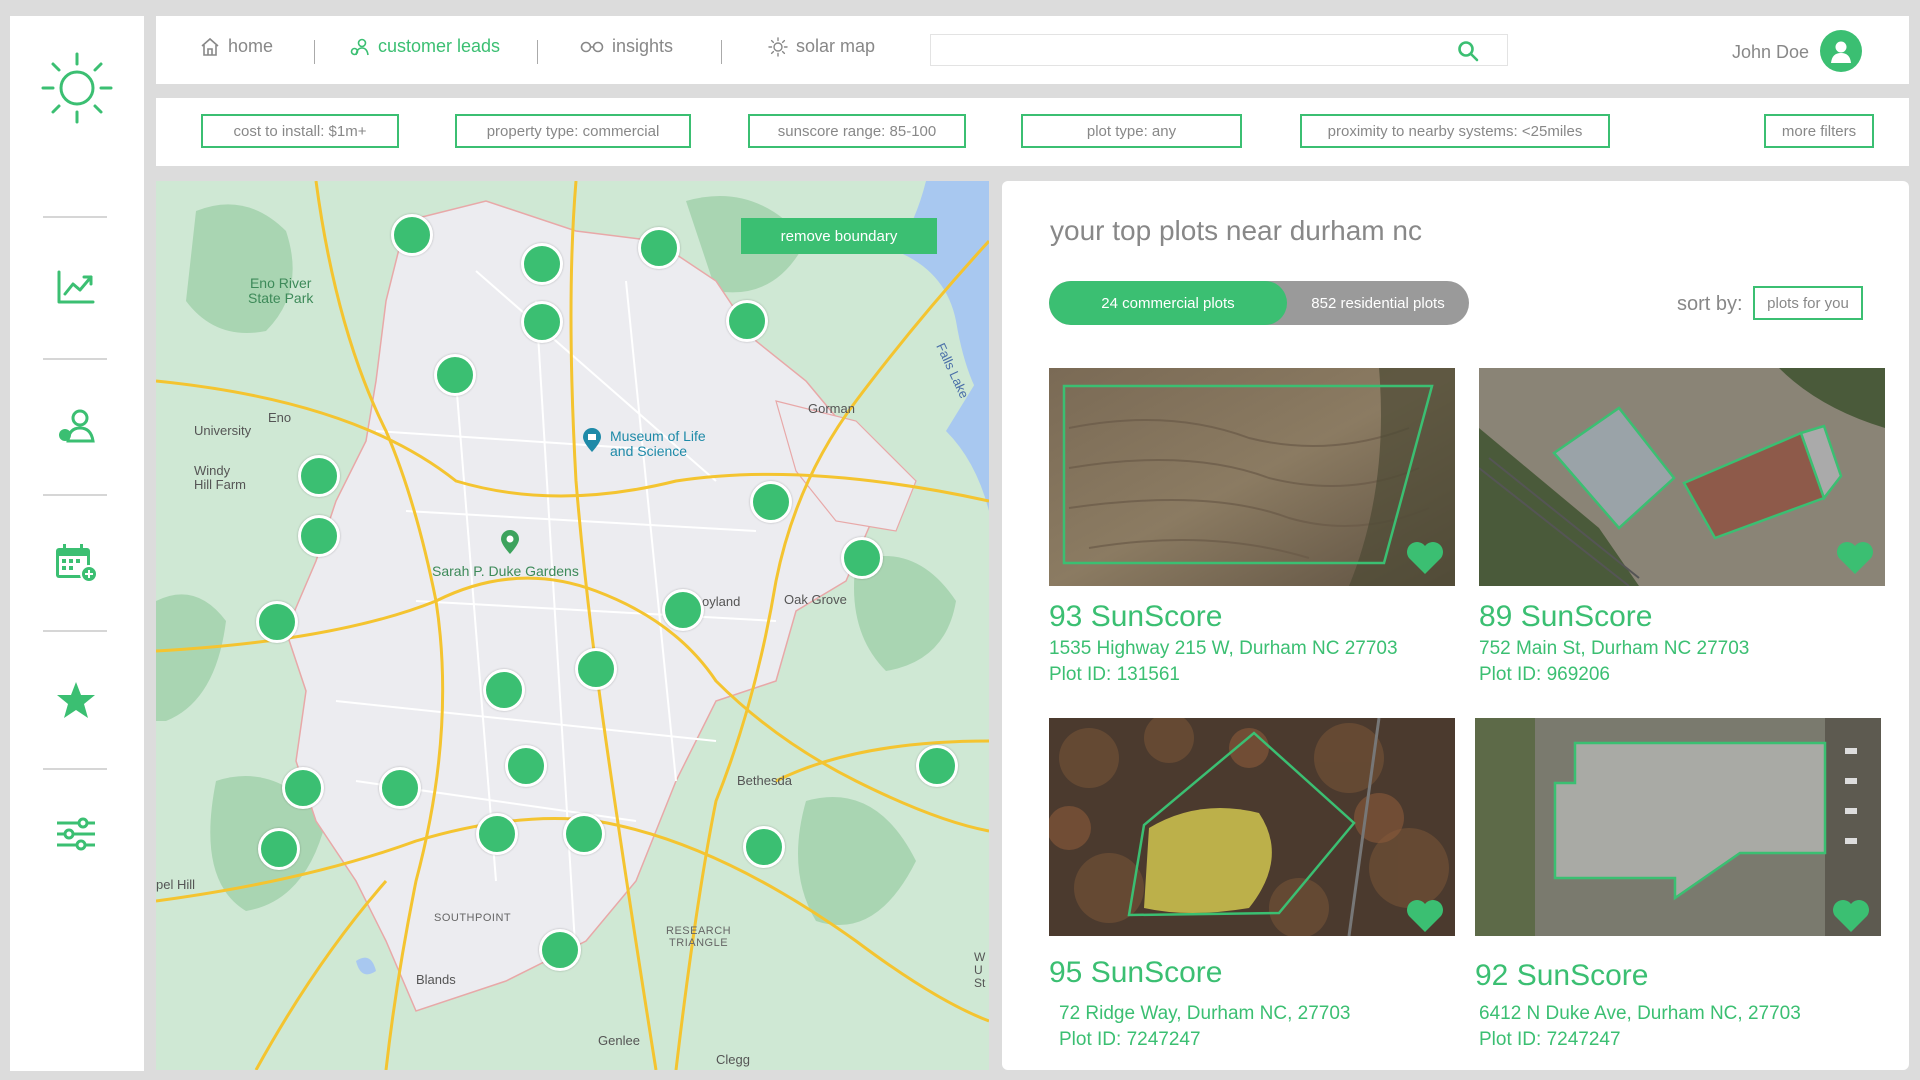 This screenshot has width=1920, height=1080. I want to click on filter-plot-type: plot type: any, so click(1131, 131).